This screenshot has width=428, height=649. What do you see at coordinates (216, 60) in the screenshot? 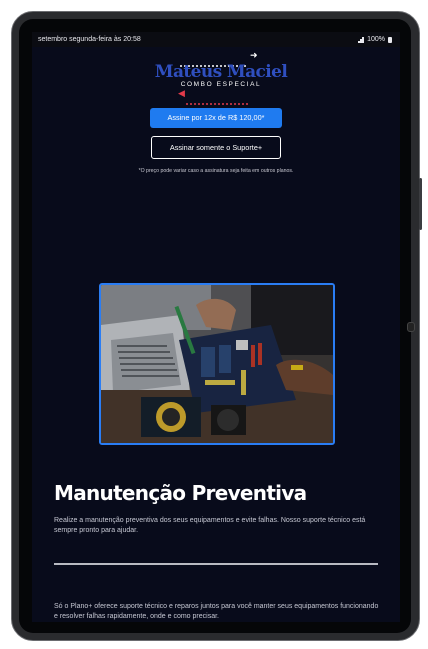
I see `logo-dots-top` at bounding box center [216, 60].